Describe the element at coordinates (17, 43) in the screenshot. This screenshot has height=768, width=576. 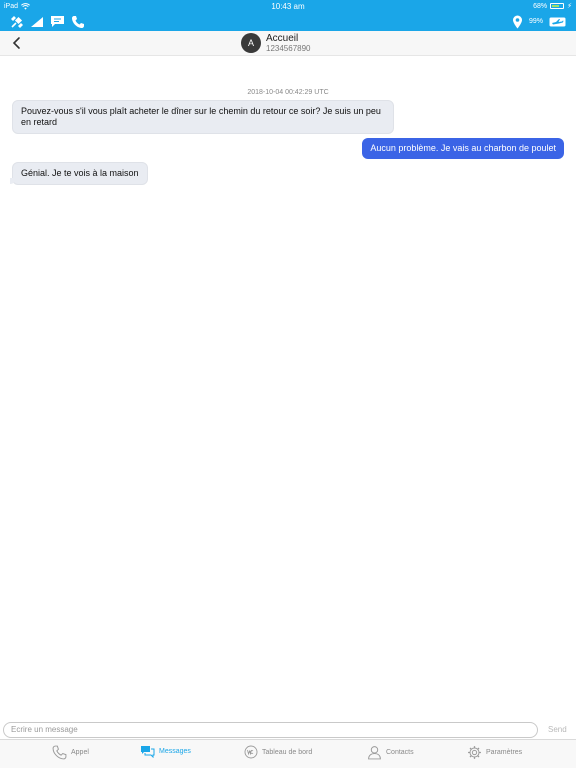
I see `back-chevron-icon` at that location.